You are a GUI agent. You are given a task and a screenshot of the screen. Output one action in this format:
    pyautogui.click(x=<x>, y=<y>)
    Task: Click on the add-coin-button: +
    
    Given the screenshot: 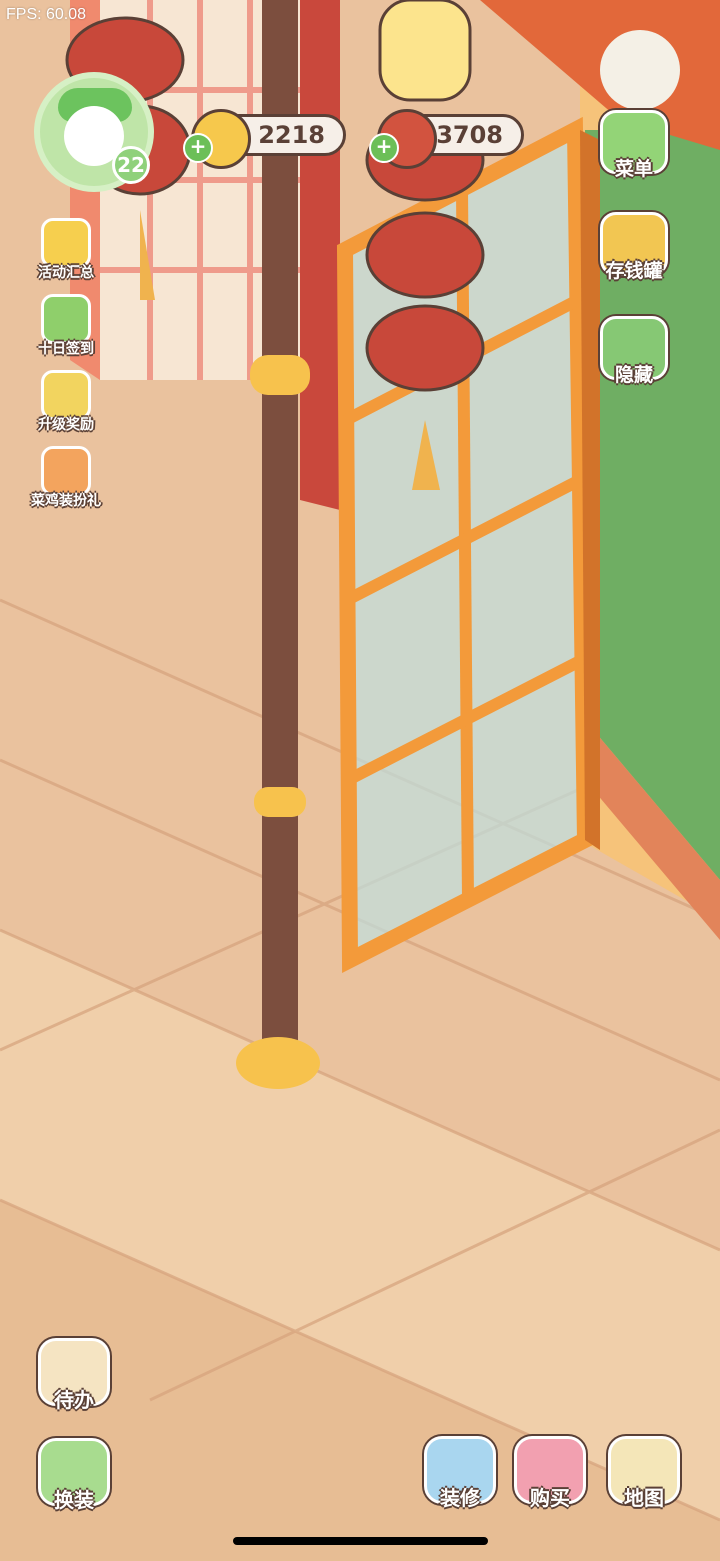 What is the action you would take?
    pyautogui.click(x=198, y=148)
    